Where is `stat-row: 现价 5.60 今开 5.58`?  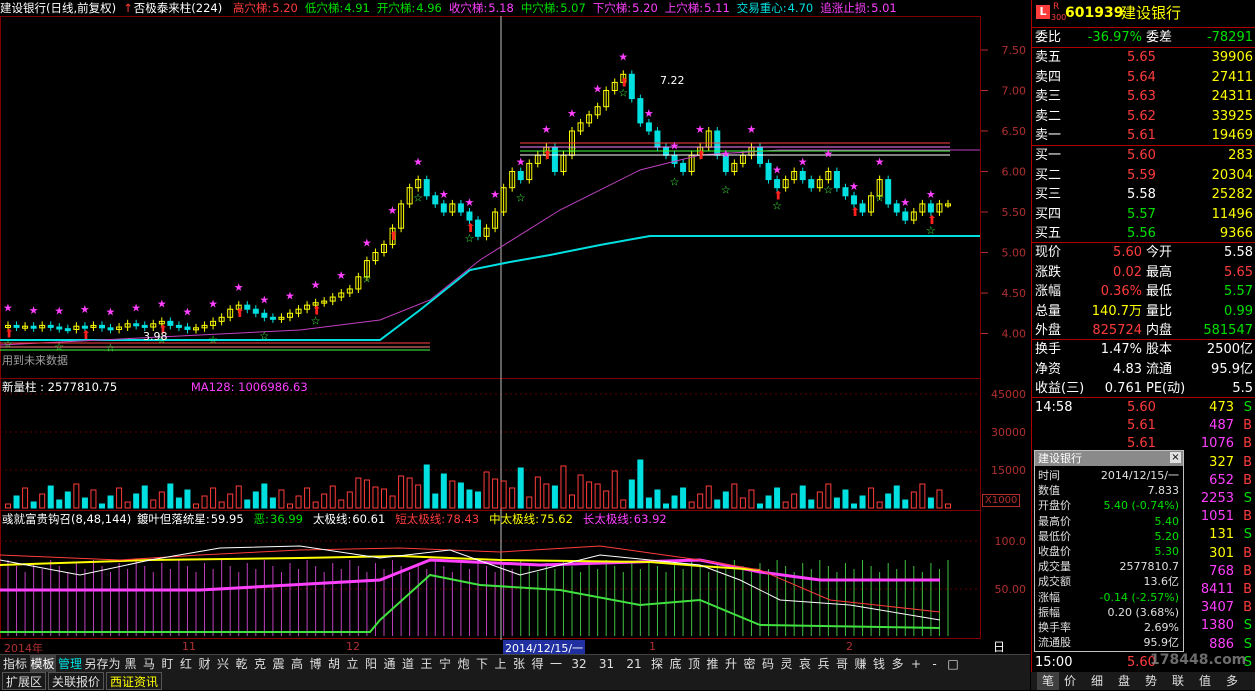
stat-row: 现价 5.60 今开 5.58 is located at coordinates (1143, 252).